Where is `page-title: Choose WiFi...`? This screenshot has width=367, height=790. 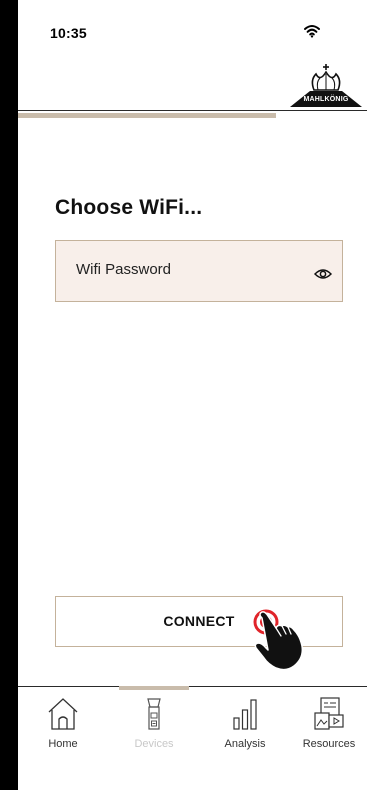 page-title: Choose WiFi... is located at coordinates (129, 207).